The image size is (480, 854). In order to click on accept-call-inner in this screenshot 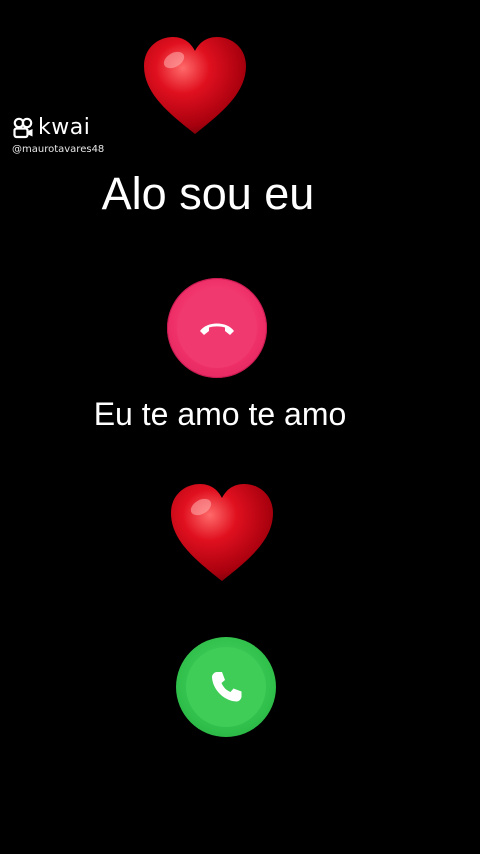, I will do `click(226, 687)`.